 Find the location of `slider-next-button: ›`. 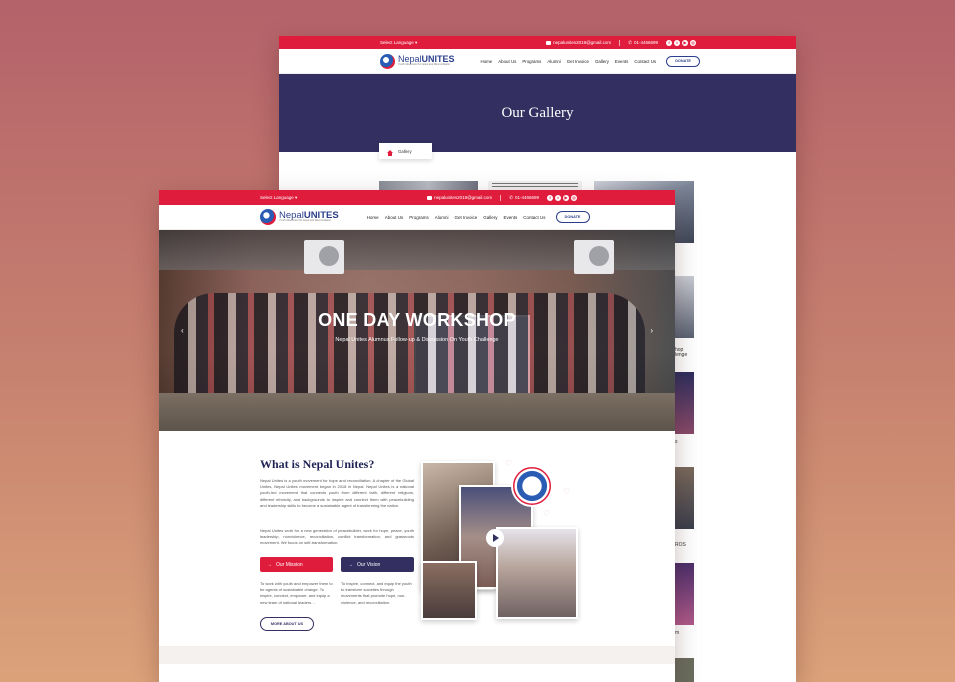

slider-next-button: › is located at coordinates (651, 330).